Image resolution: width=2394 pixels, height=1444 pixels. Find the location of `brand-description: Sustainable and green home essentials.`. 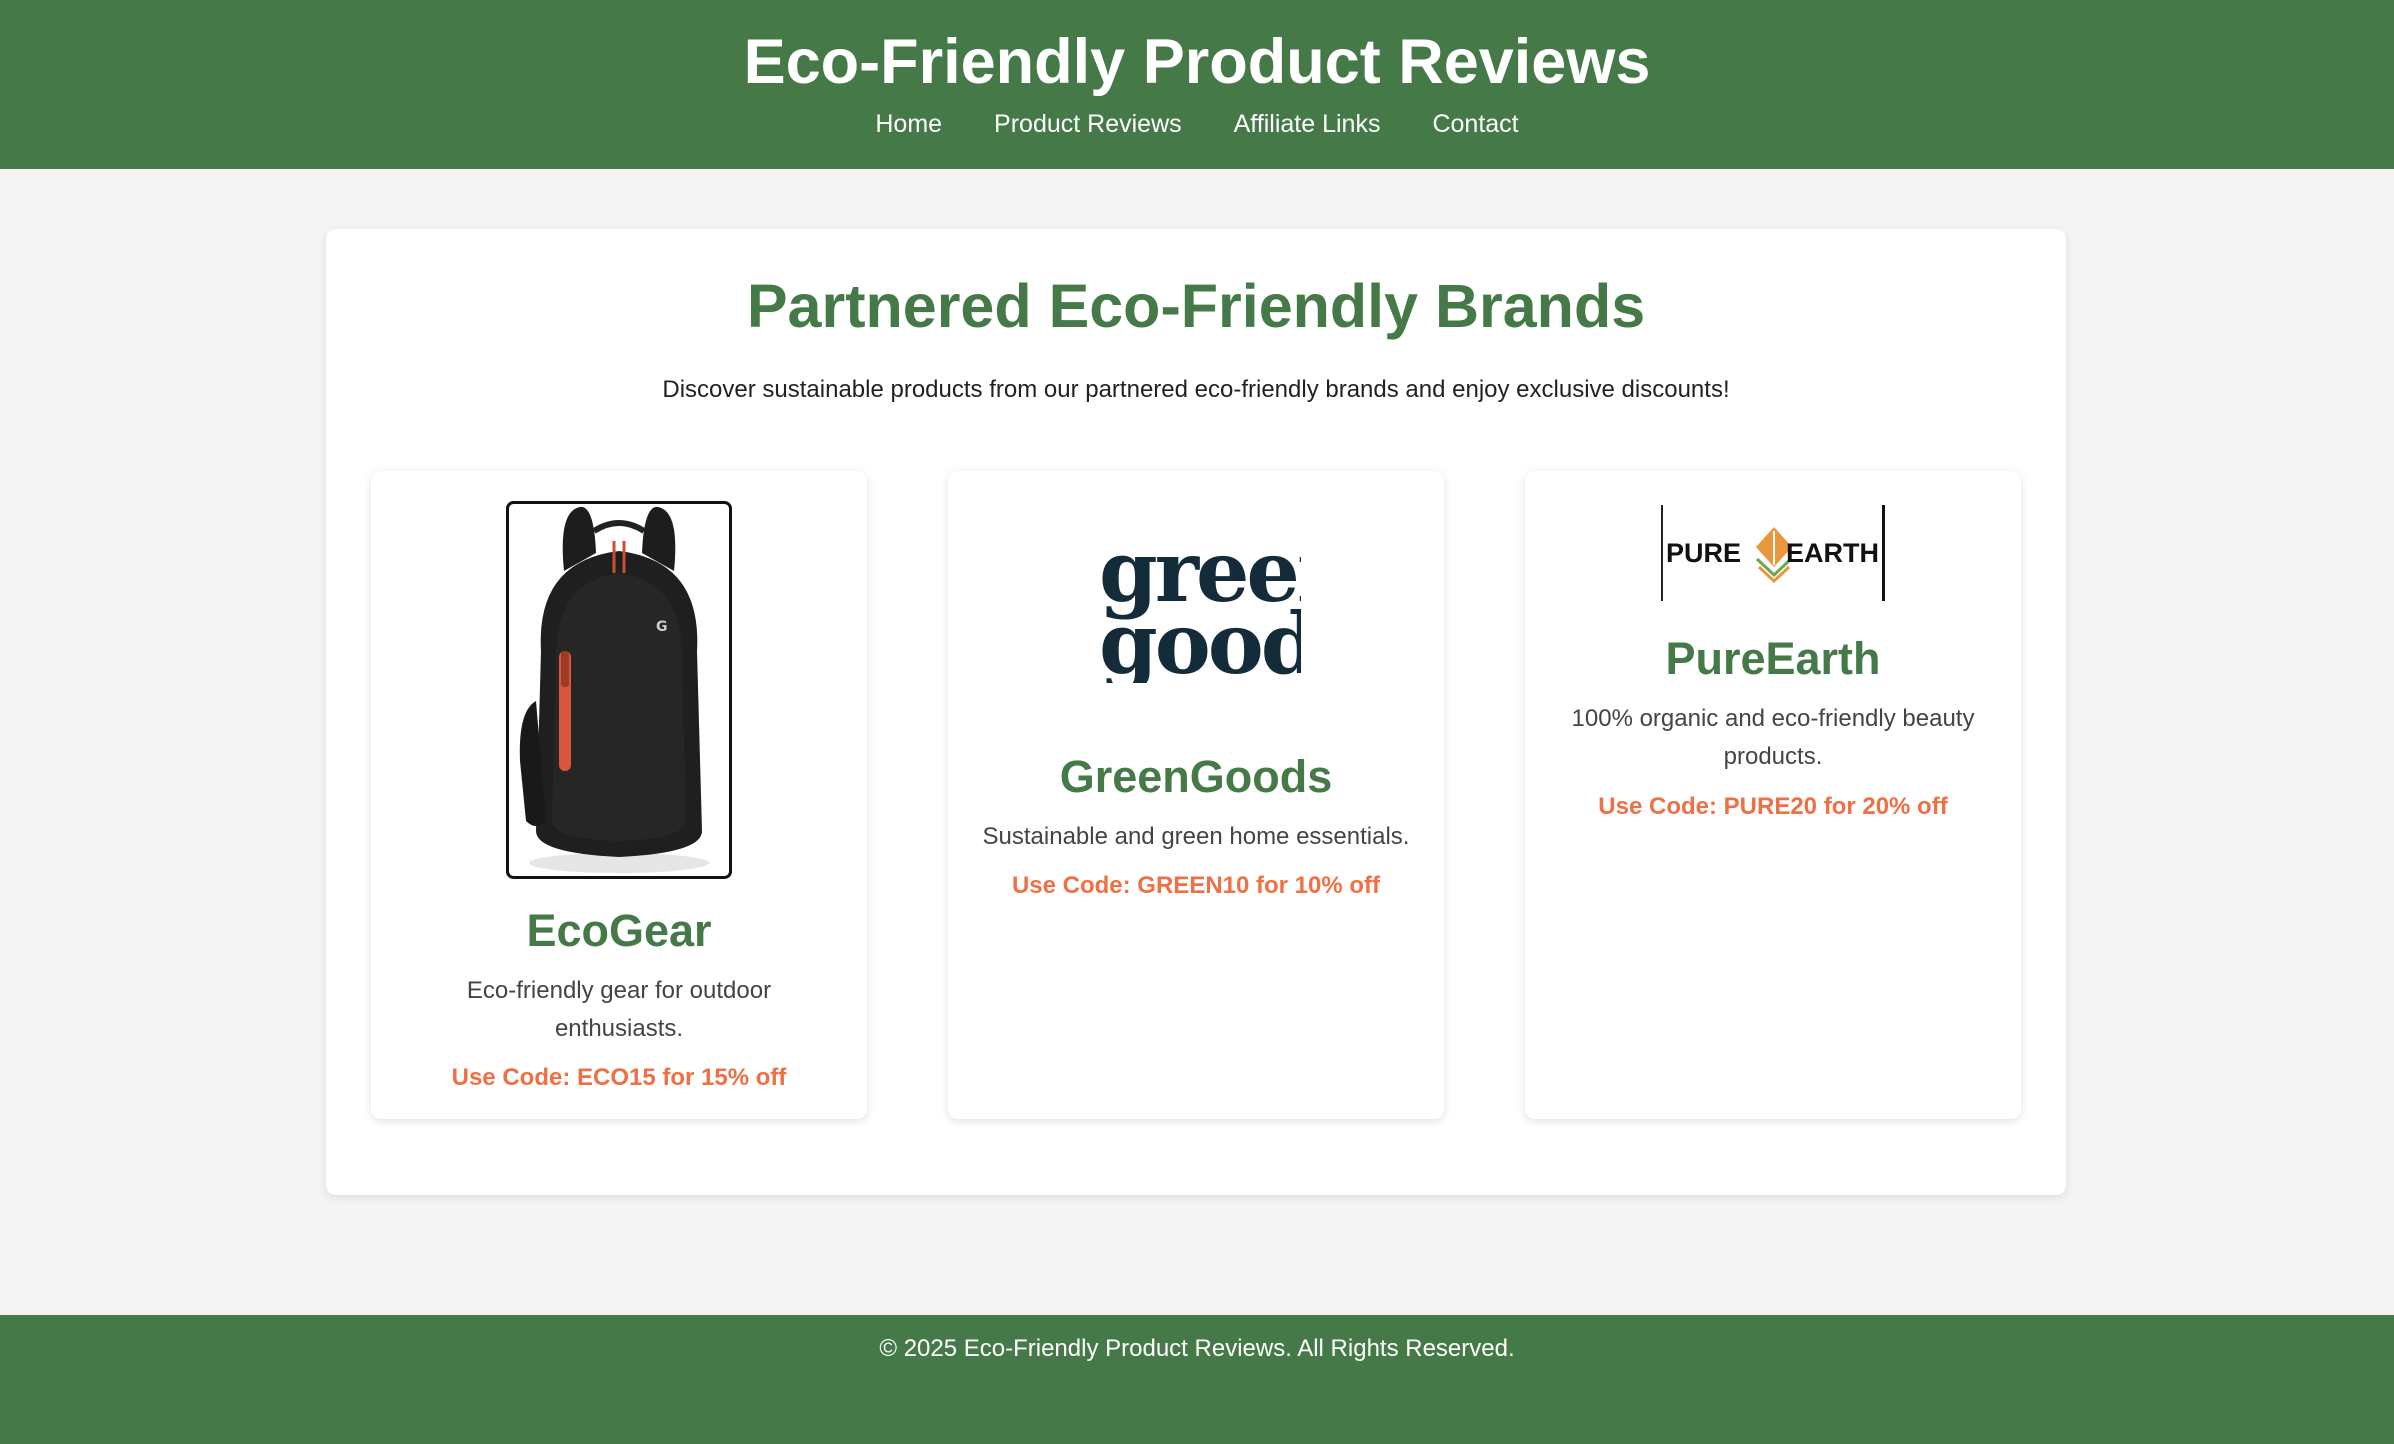

brand-description: Sustainable and green home essentials. is located at coordinates (1196, 836).